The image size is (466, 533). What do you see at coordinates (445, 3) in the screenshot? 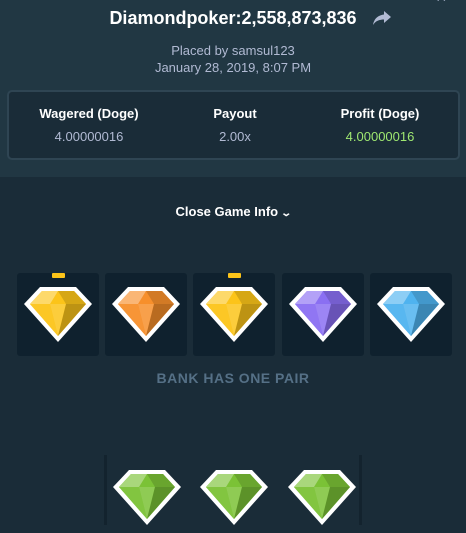
I see `close-icon: ×` at bounding box center [445, 3].